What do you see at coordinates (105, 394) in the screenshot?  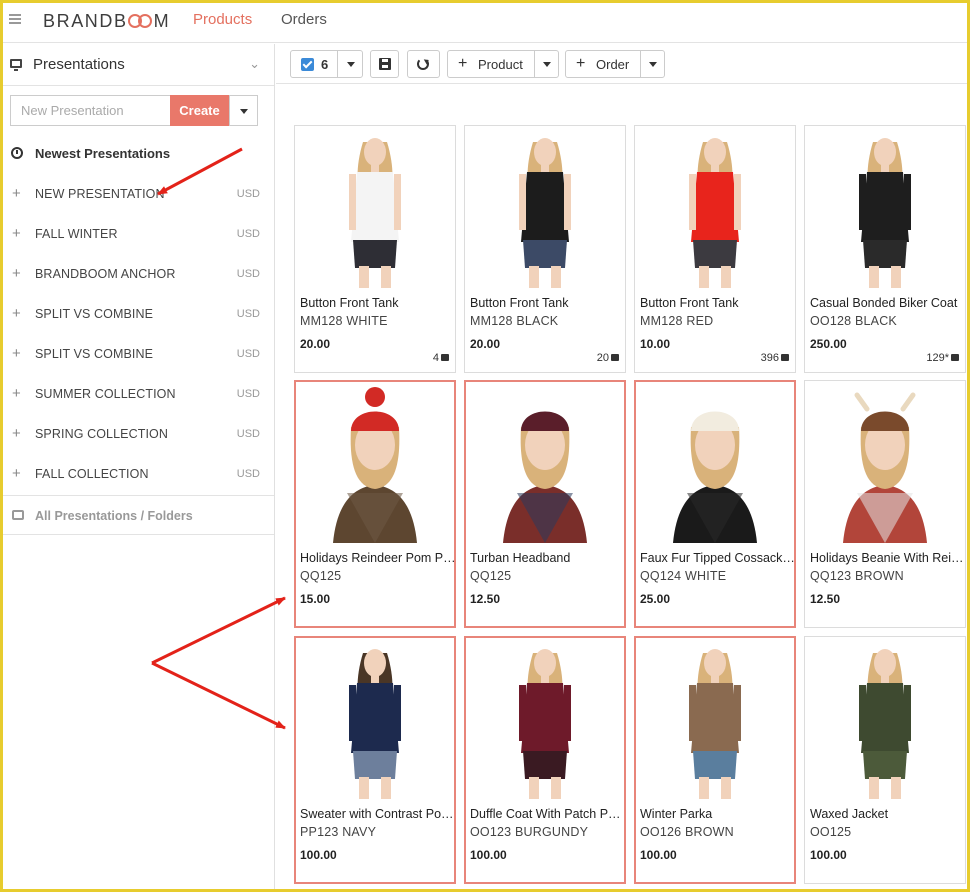 I see `presentation-name: SUMMER COLLECTION` at bounding box center [105, 394].